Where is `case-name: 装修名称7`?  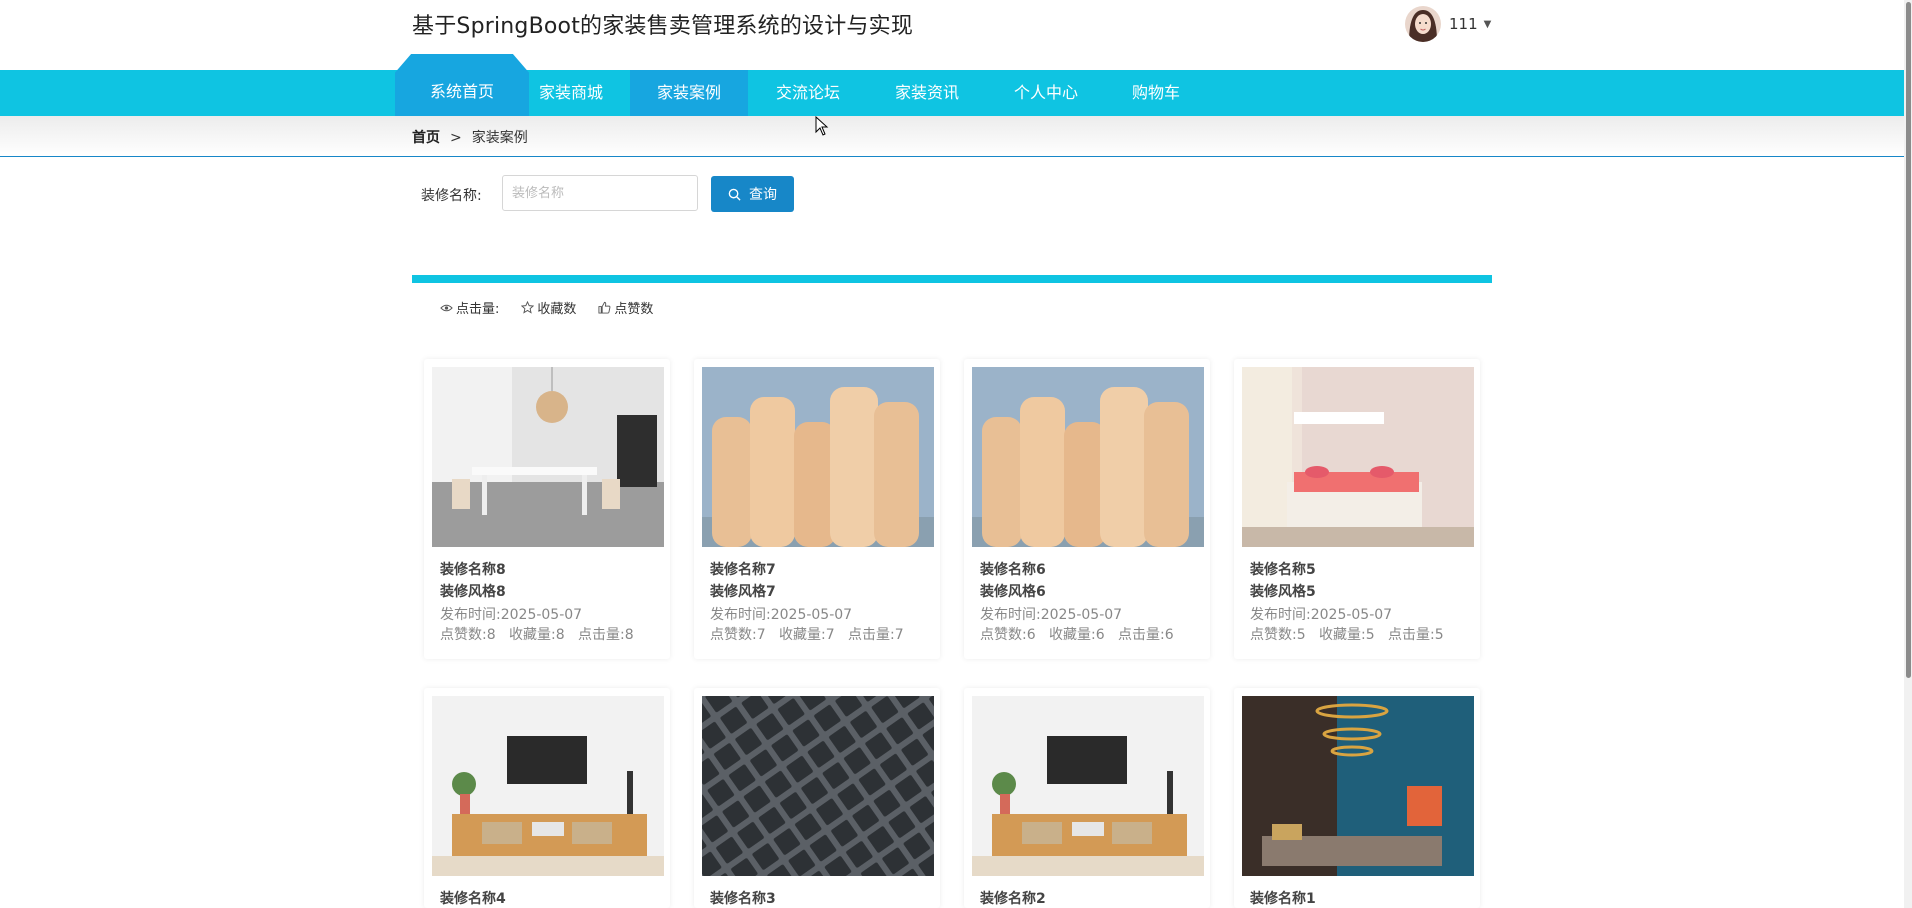 case-name: 装修名称7 is located at coordinates (743, 570).